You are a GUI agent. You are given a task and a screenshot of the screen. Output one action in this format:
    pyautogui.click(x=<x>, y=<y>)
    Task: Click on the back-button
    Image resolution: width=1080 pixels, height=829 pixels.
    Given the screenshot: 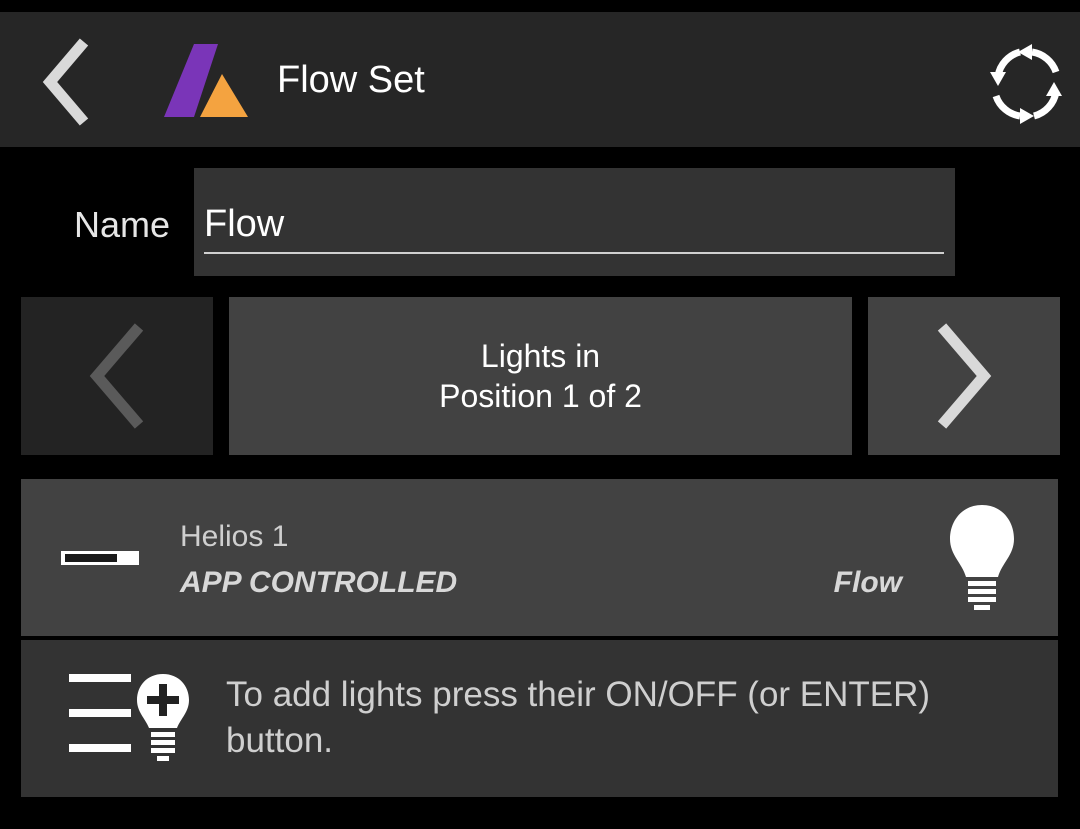 What is the action you would take?
    pyautogui.click(x=68, y=82)
    